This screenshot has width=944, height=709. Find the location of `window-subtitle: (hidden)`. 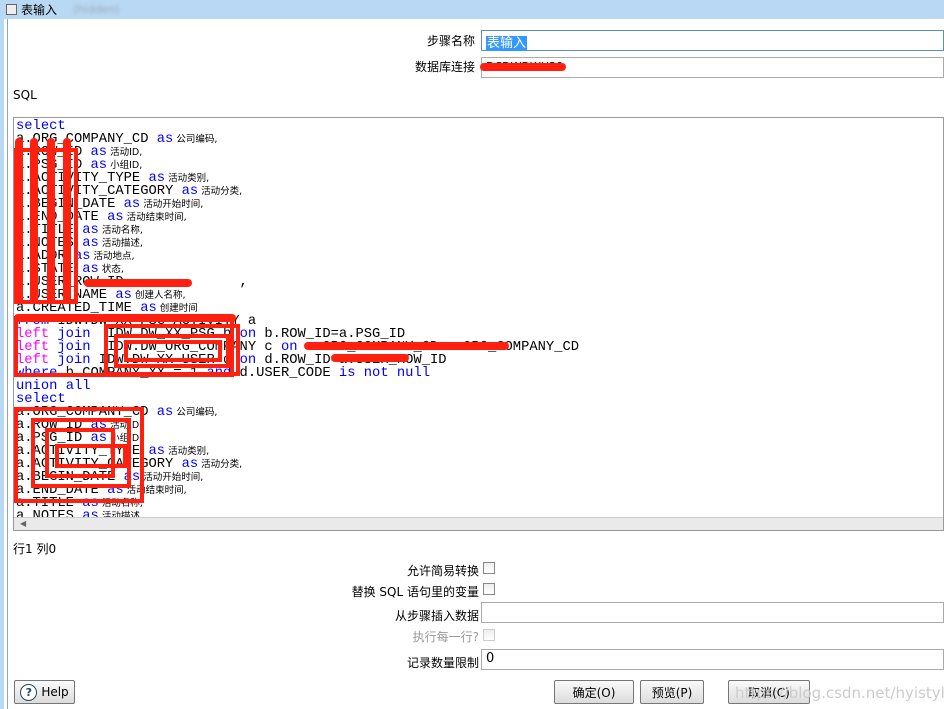

window-subtitle: (hidden) is located at coordinates (96, 9).